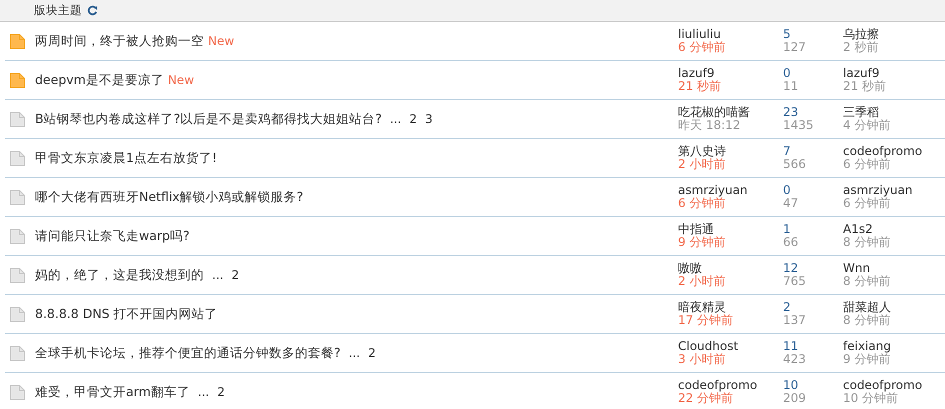  I want to click on last-poster: A1s2, so click(894, 229).